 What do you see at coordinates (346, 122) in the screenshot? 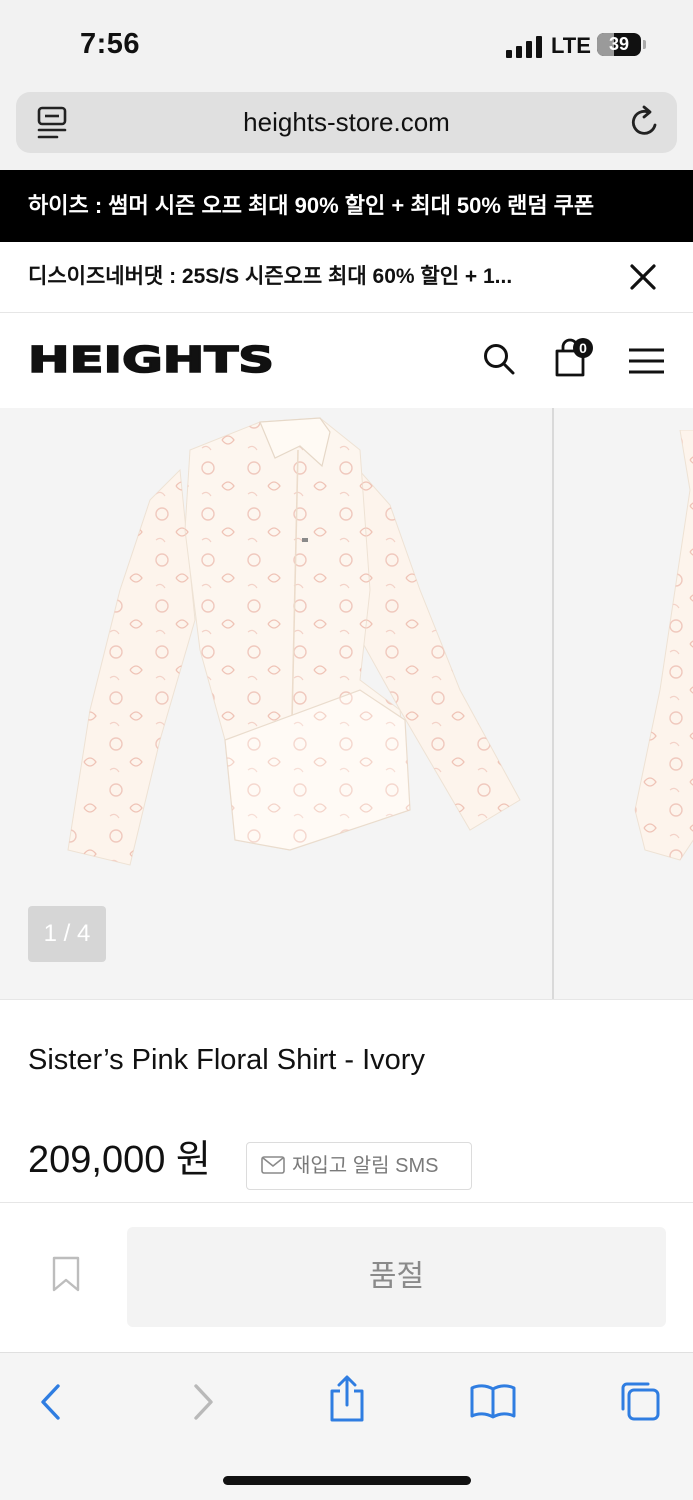
I see `url-text: heights-store.com` at bounding box center [346, 122].